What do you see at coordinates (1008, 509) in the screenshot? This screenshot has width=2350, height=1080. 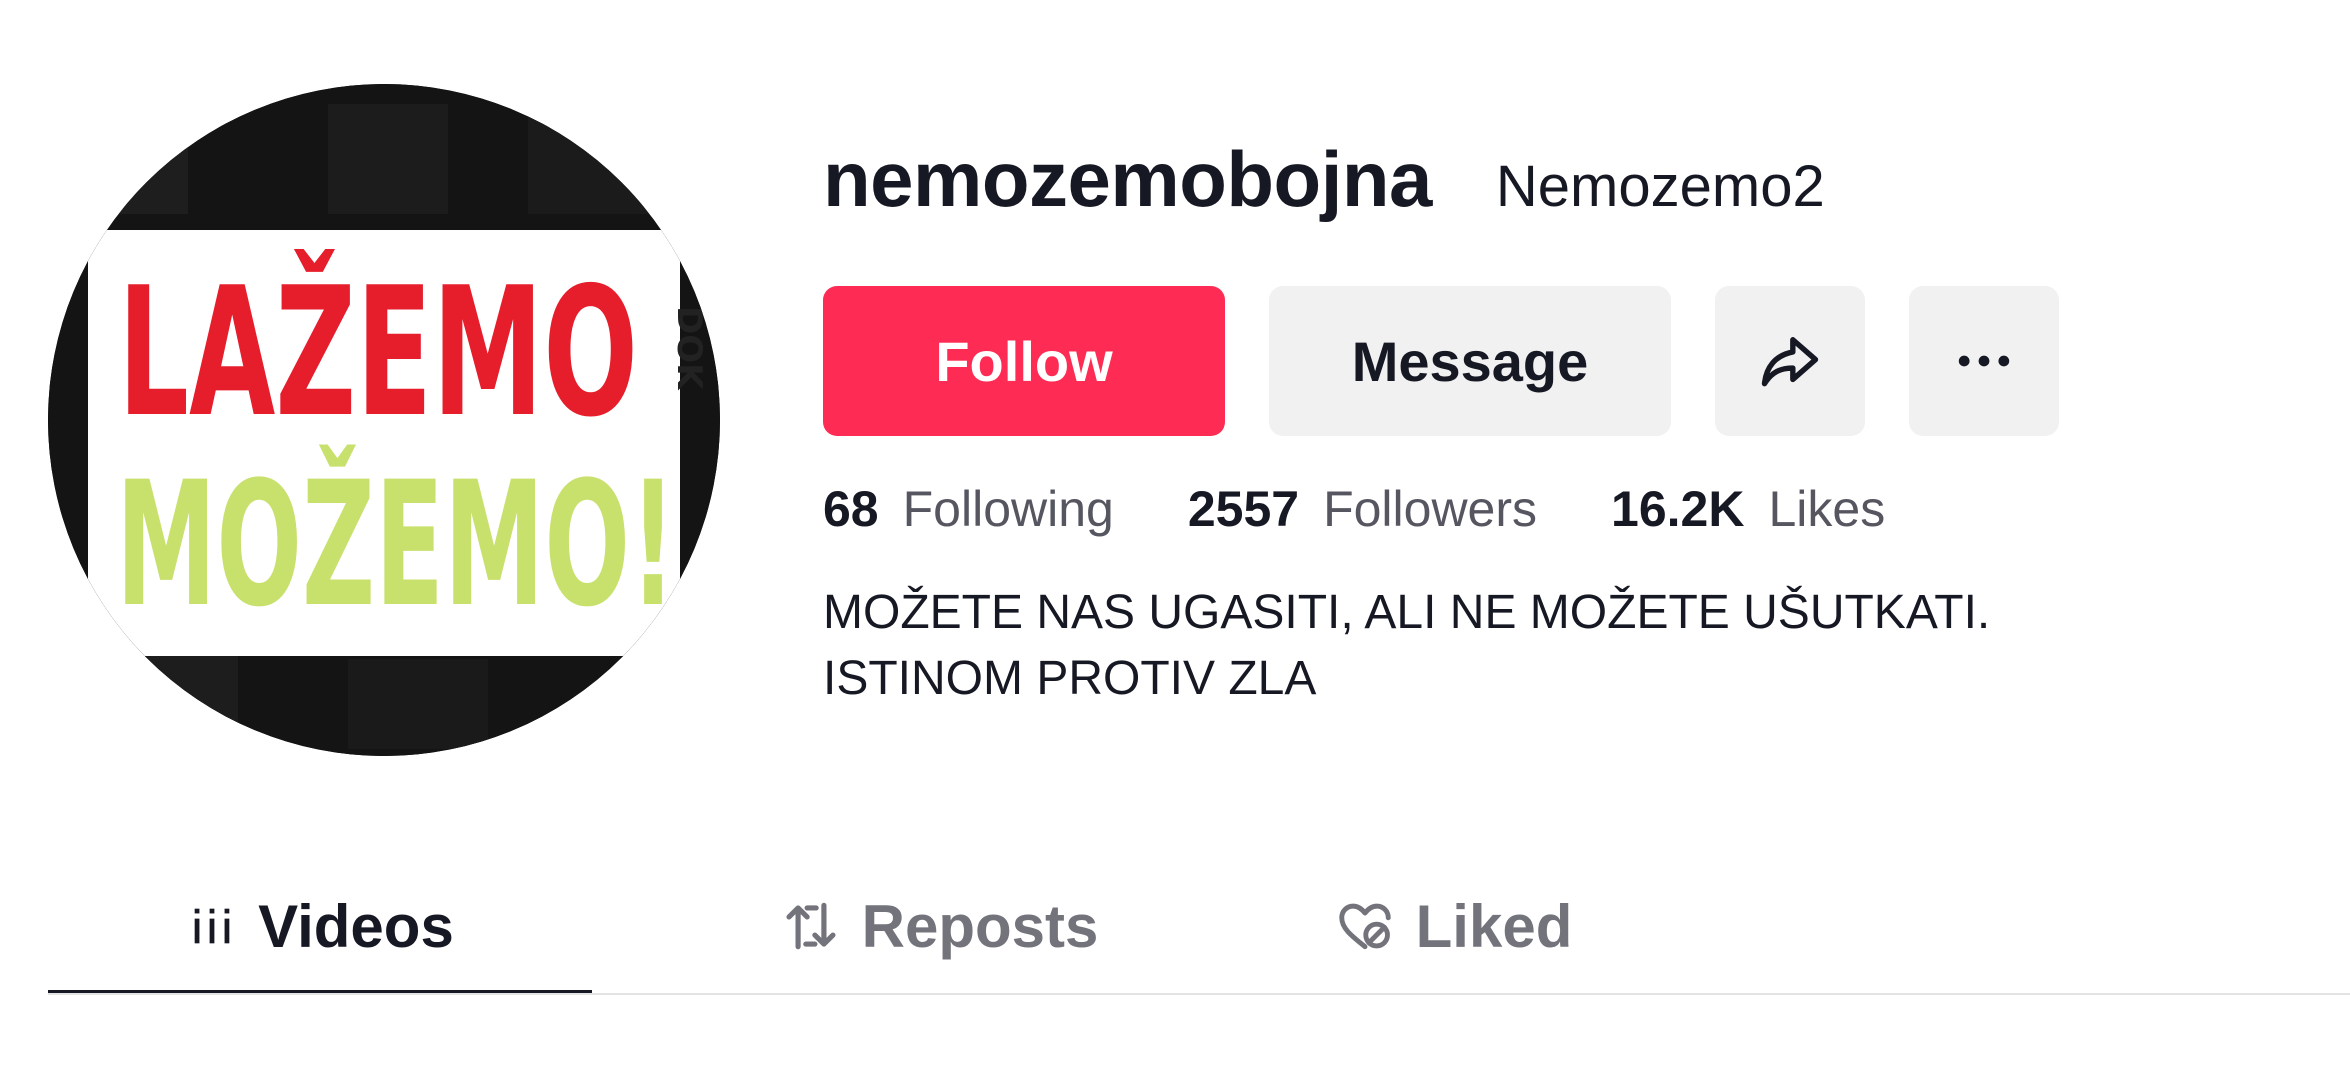 I see `following-label: Following` at bounding box center [1008, 509].